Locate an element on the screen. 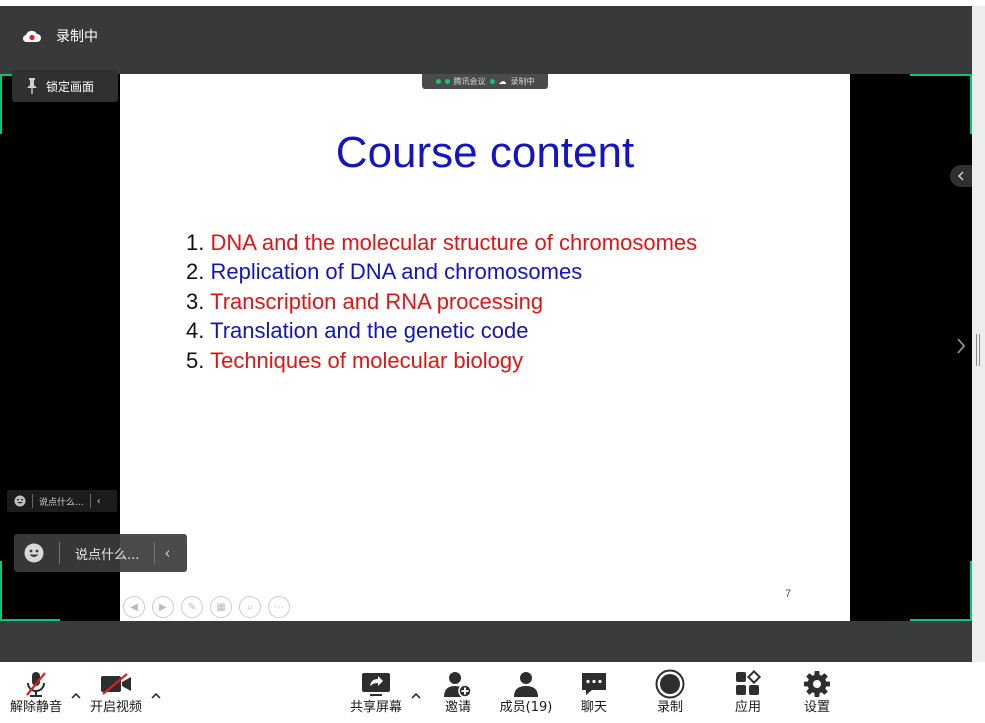  slides-grid-icon: ▦ is located at coordinates (221, 607).